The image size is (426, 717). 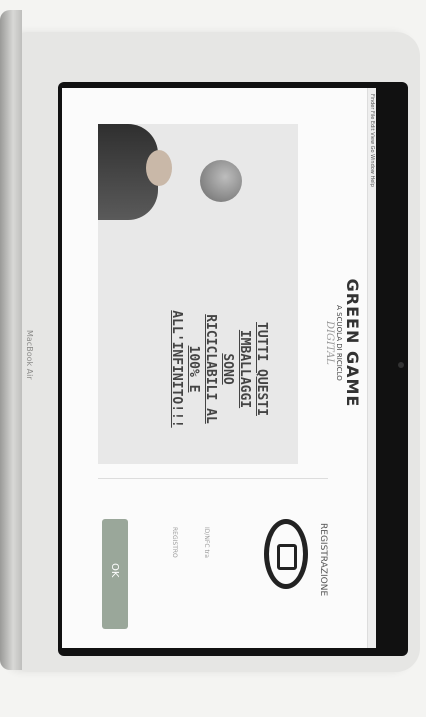 I want to click on green-game-logo: GREEN GAME A SCUOLA DI RICICLO DIGITAL, so click(x=332, y=343).